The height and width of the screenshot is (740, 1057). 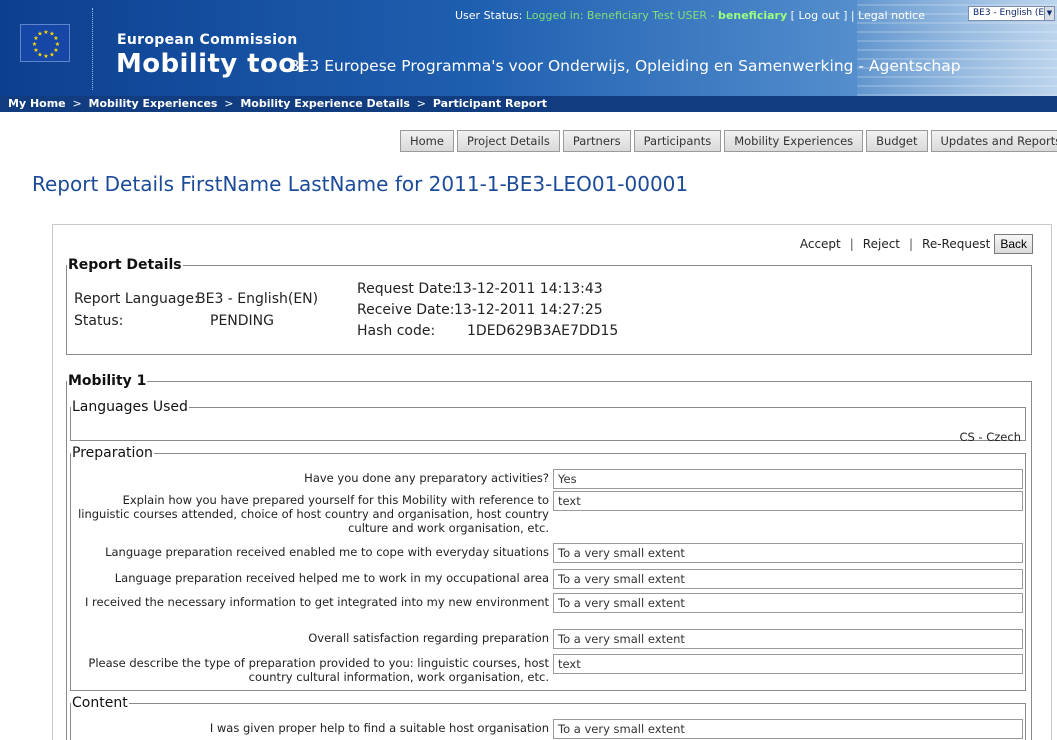 I want to click on language-used-value: CS - Czech, so click(x=990, y=437).